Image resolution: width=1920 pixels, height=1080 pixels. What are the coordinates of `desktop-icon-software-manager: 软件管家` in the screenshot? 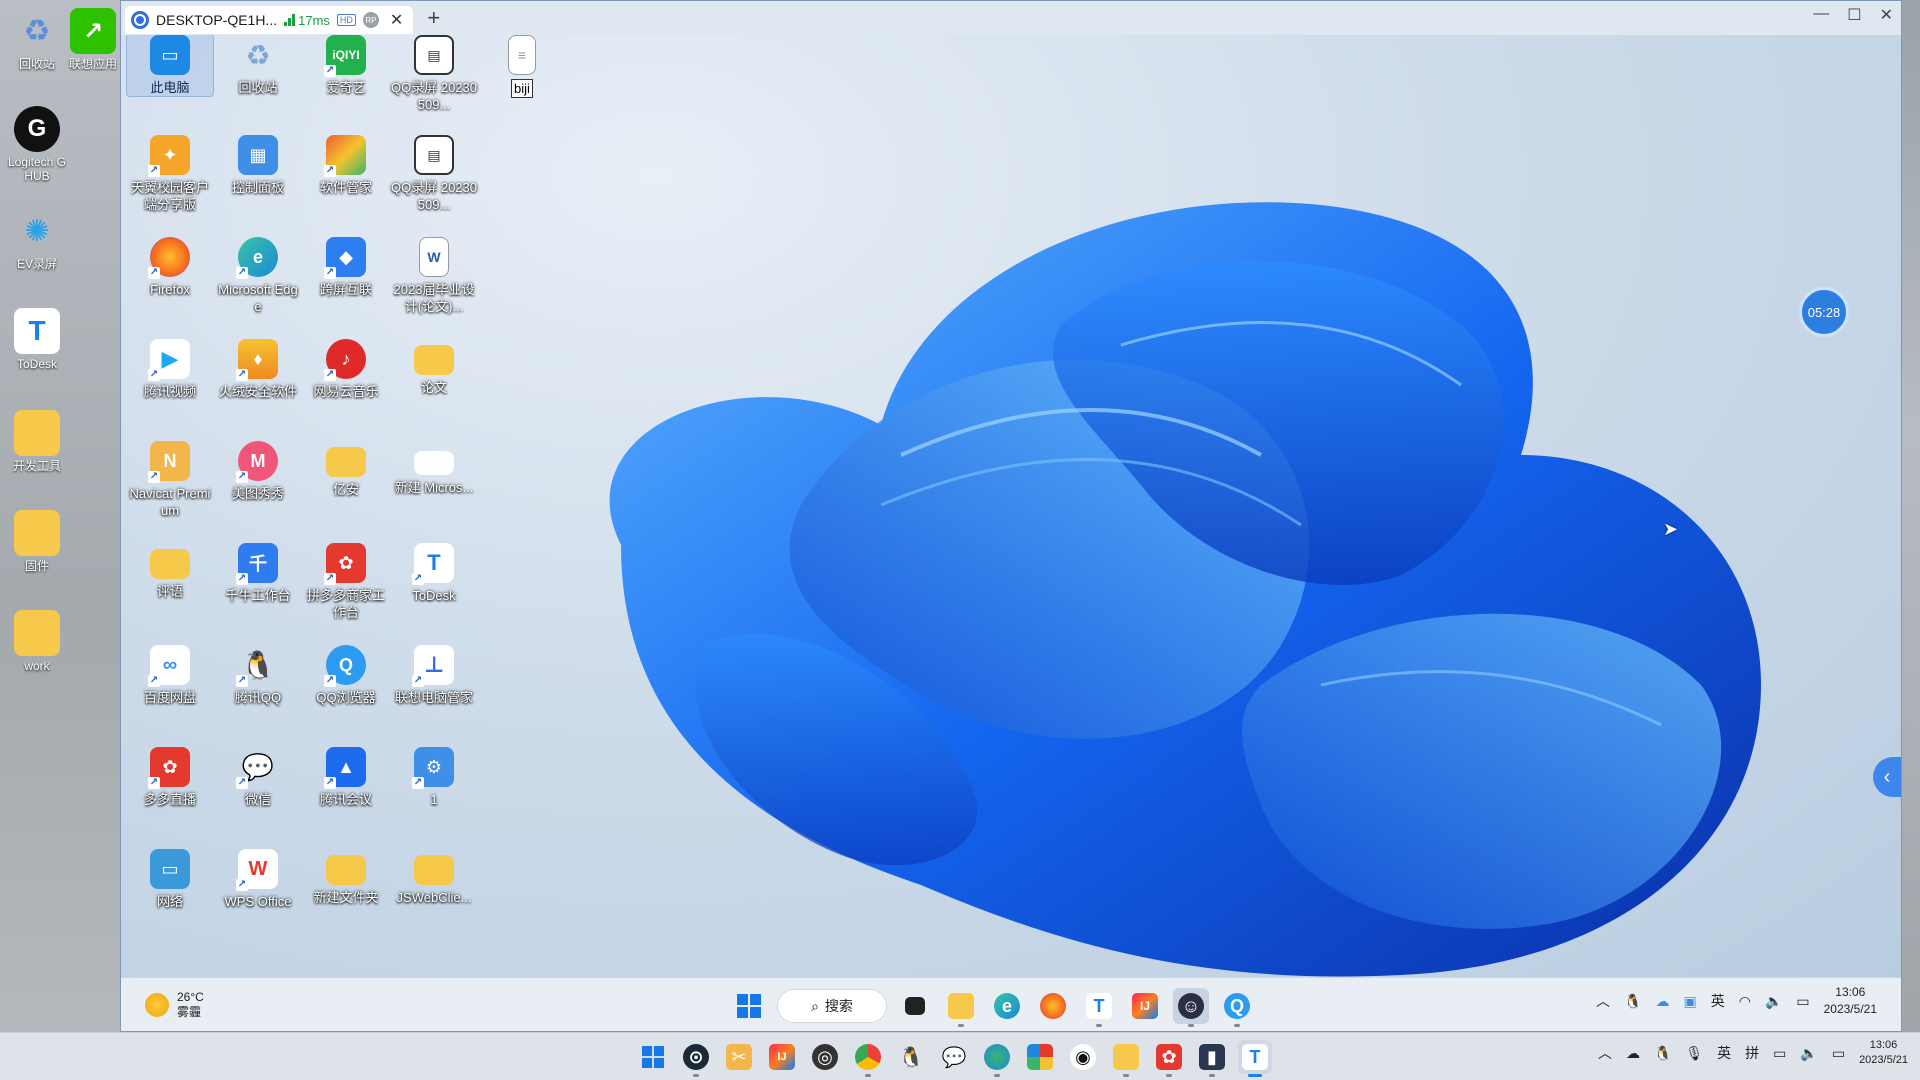 It's located at (346, 165).